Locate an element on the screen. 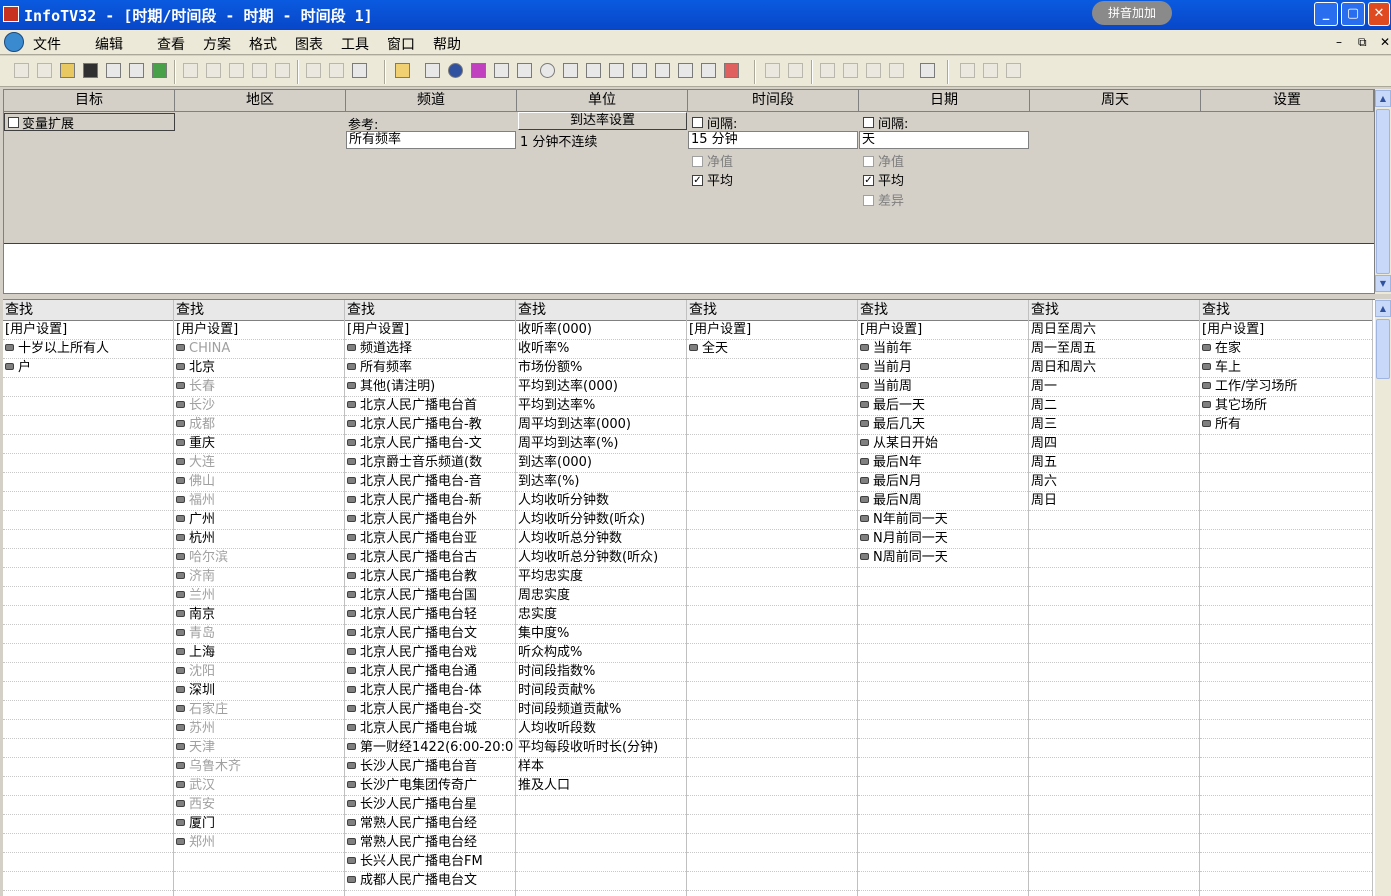  app-icon is located at coordinates (11, 14).